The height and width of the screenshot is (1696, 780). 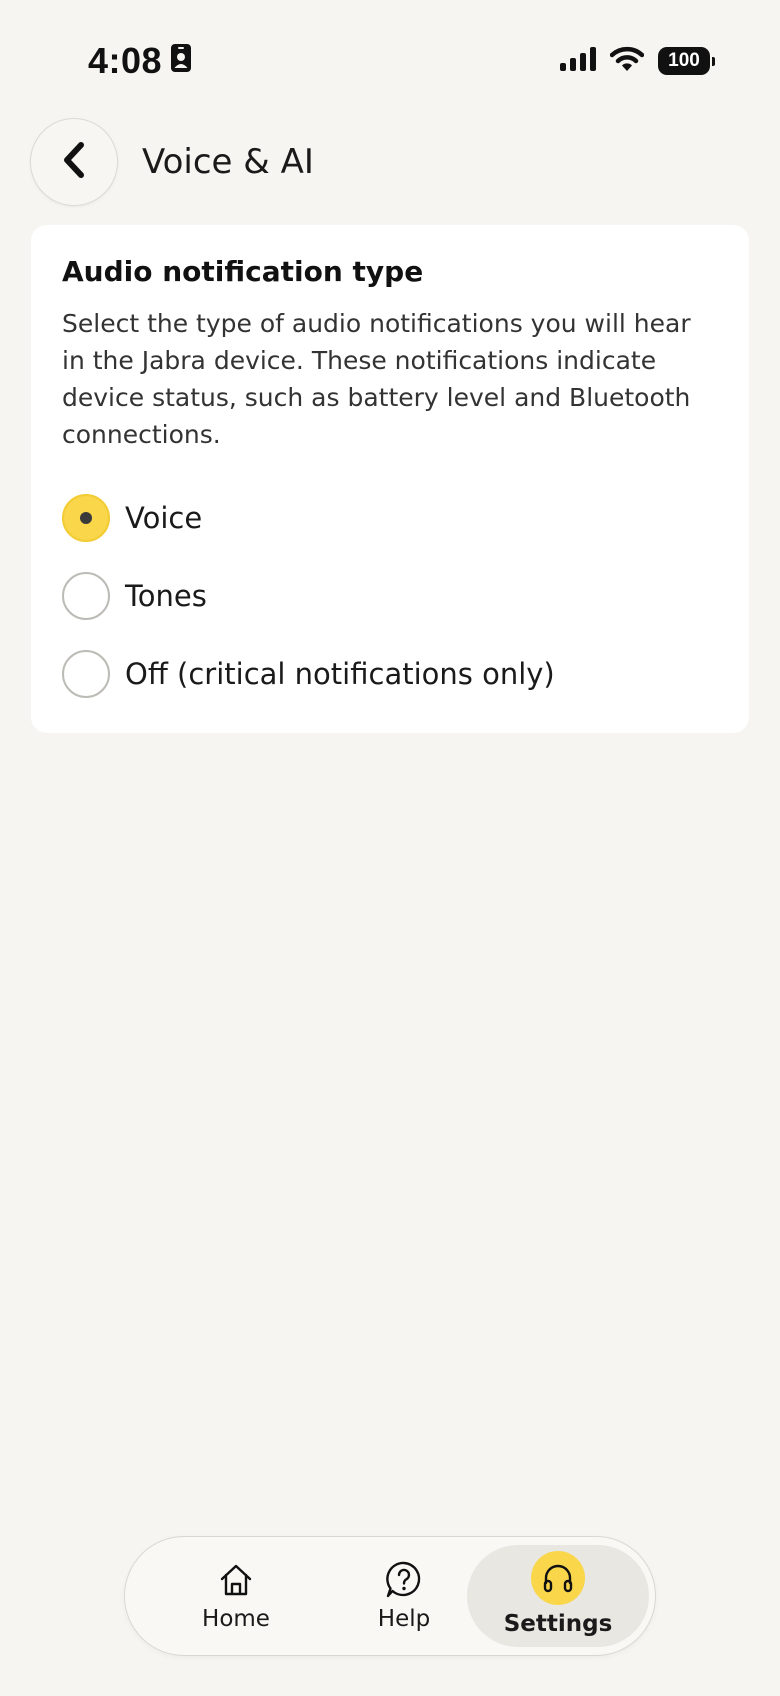 What do you see at coordinates (243, 271) in the screenshot?
I see `card-title: Audio notification type` at bounding box center [243, 271].